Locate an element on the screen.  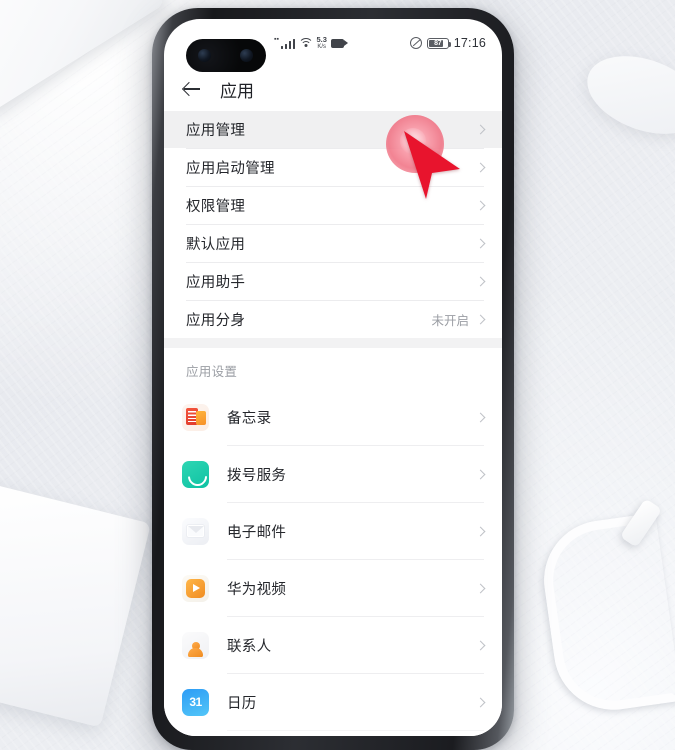
app-row-label: 日历 is located at coordinates (242, 703).